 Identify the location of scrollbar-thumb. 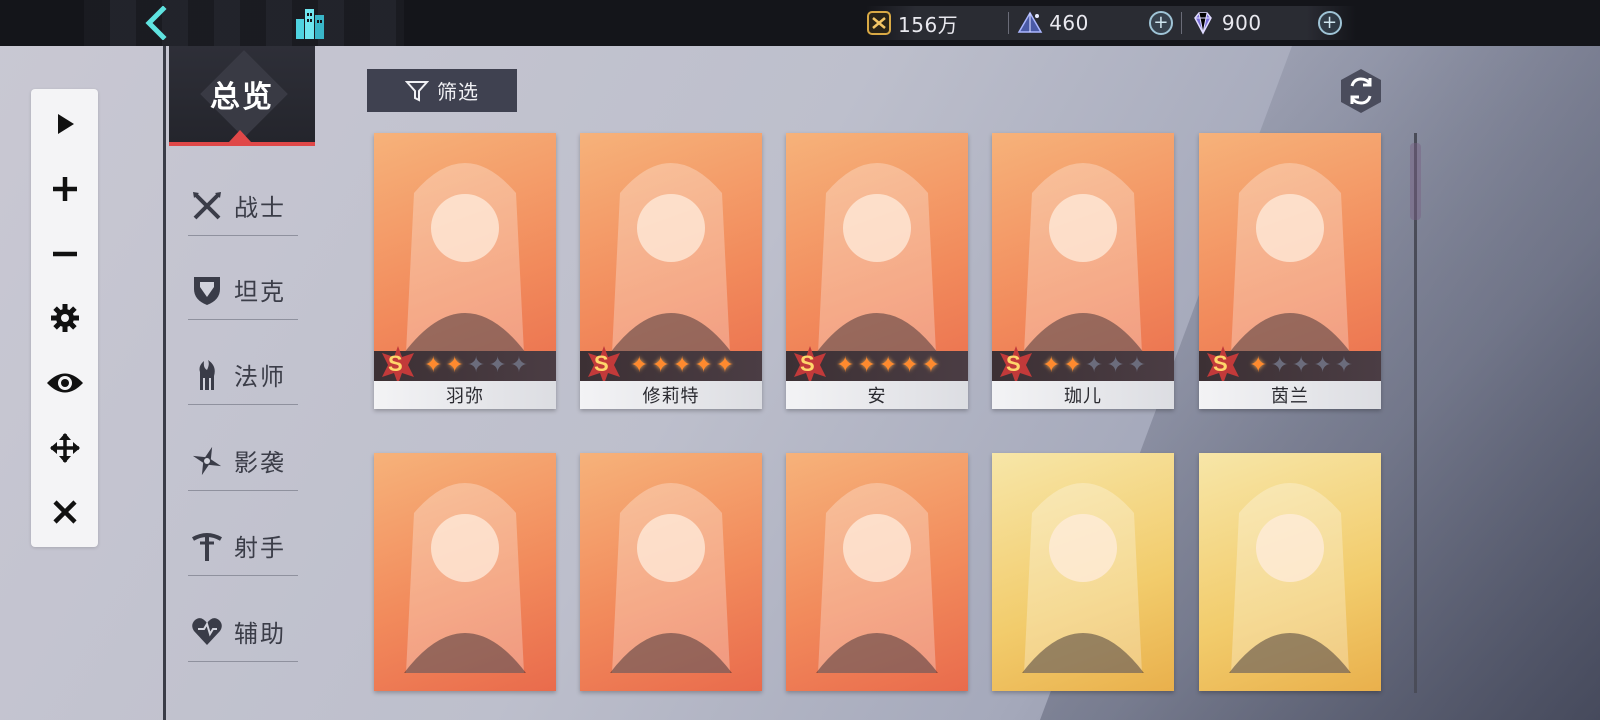
(1415, 181).